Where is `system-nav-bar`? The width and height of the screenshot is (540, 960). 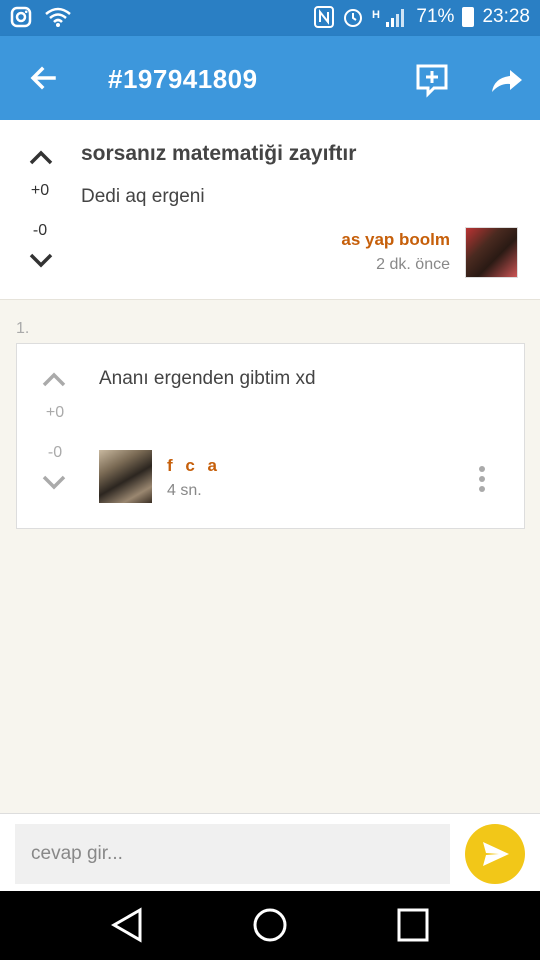
system-nav-bar is located at coordinates (270, 925).